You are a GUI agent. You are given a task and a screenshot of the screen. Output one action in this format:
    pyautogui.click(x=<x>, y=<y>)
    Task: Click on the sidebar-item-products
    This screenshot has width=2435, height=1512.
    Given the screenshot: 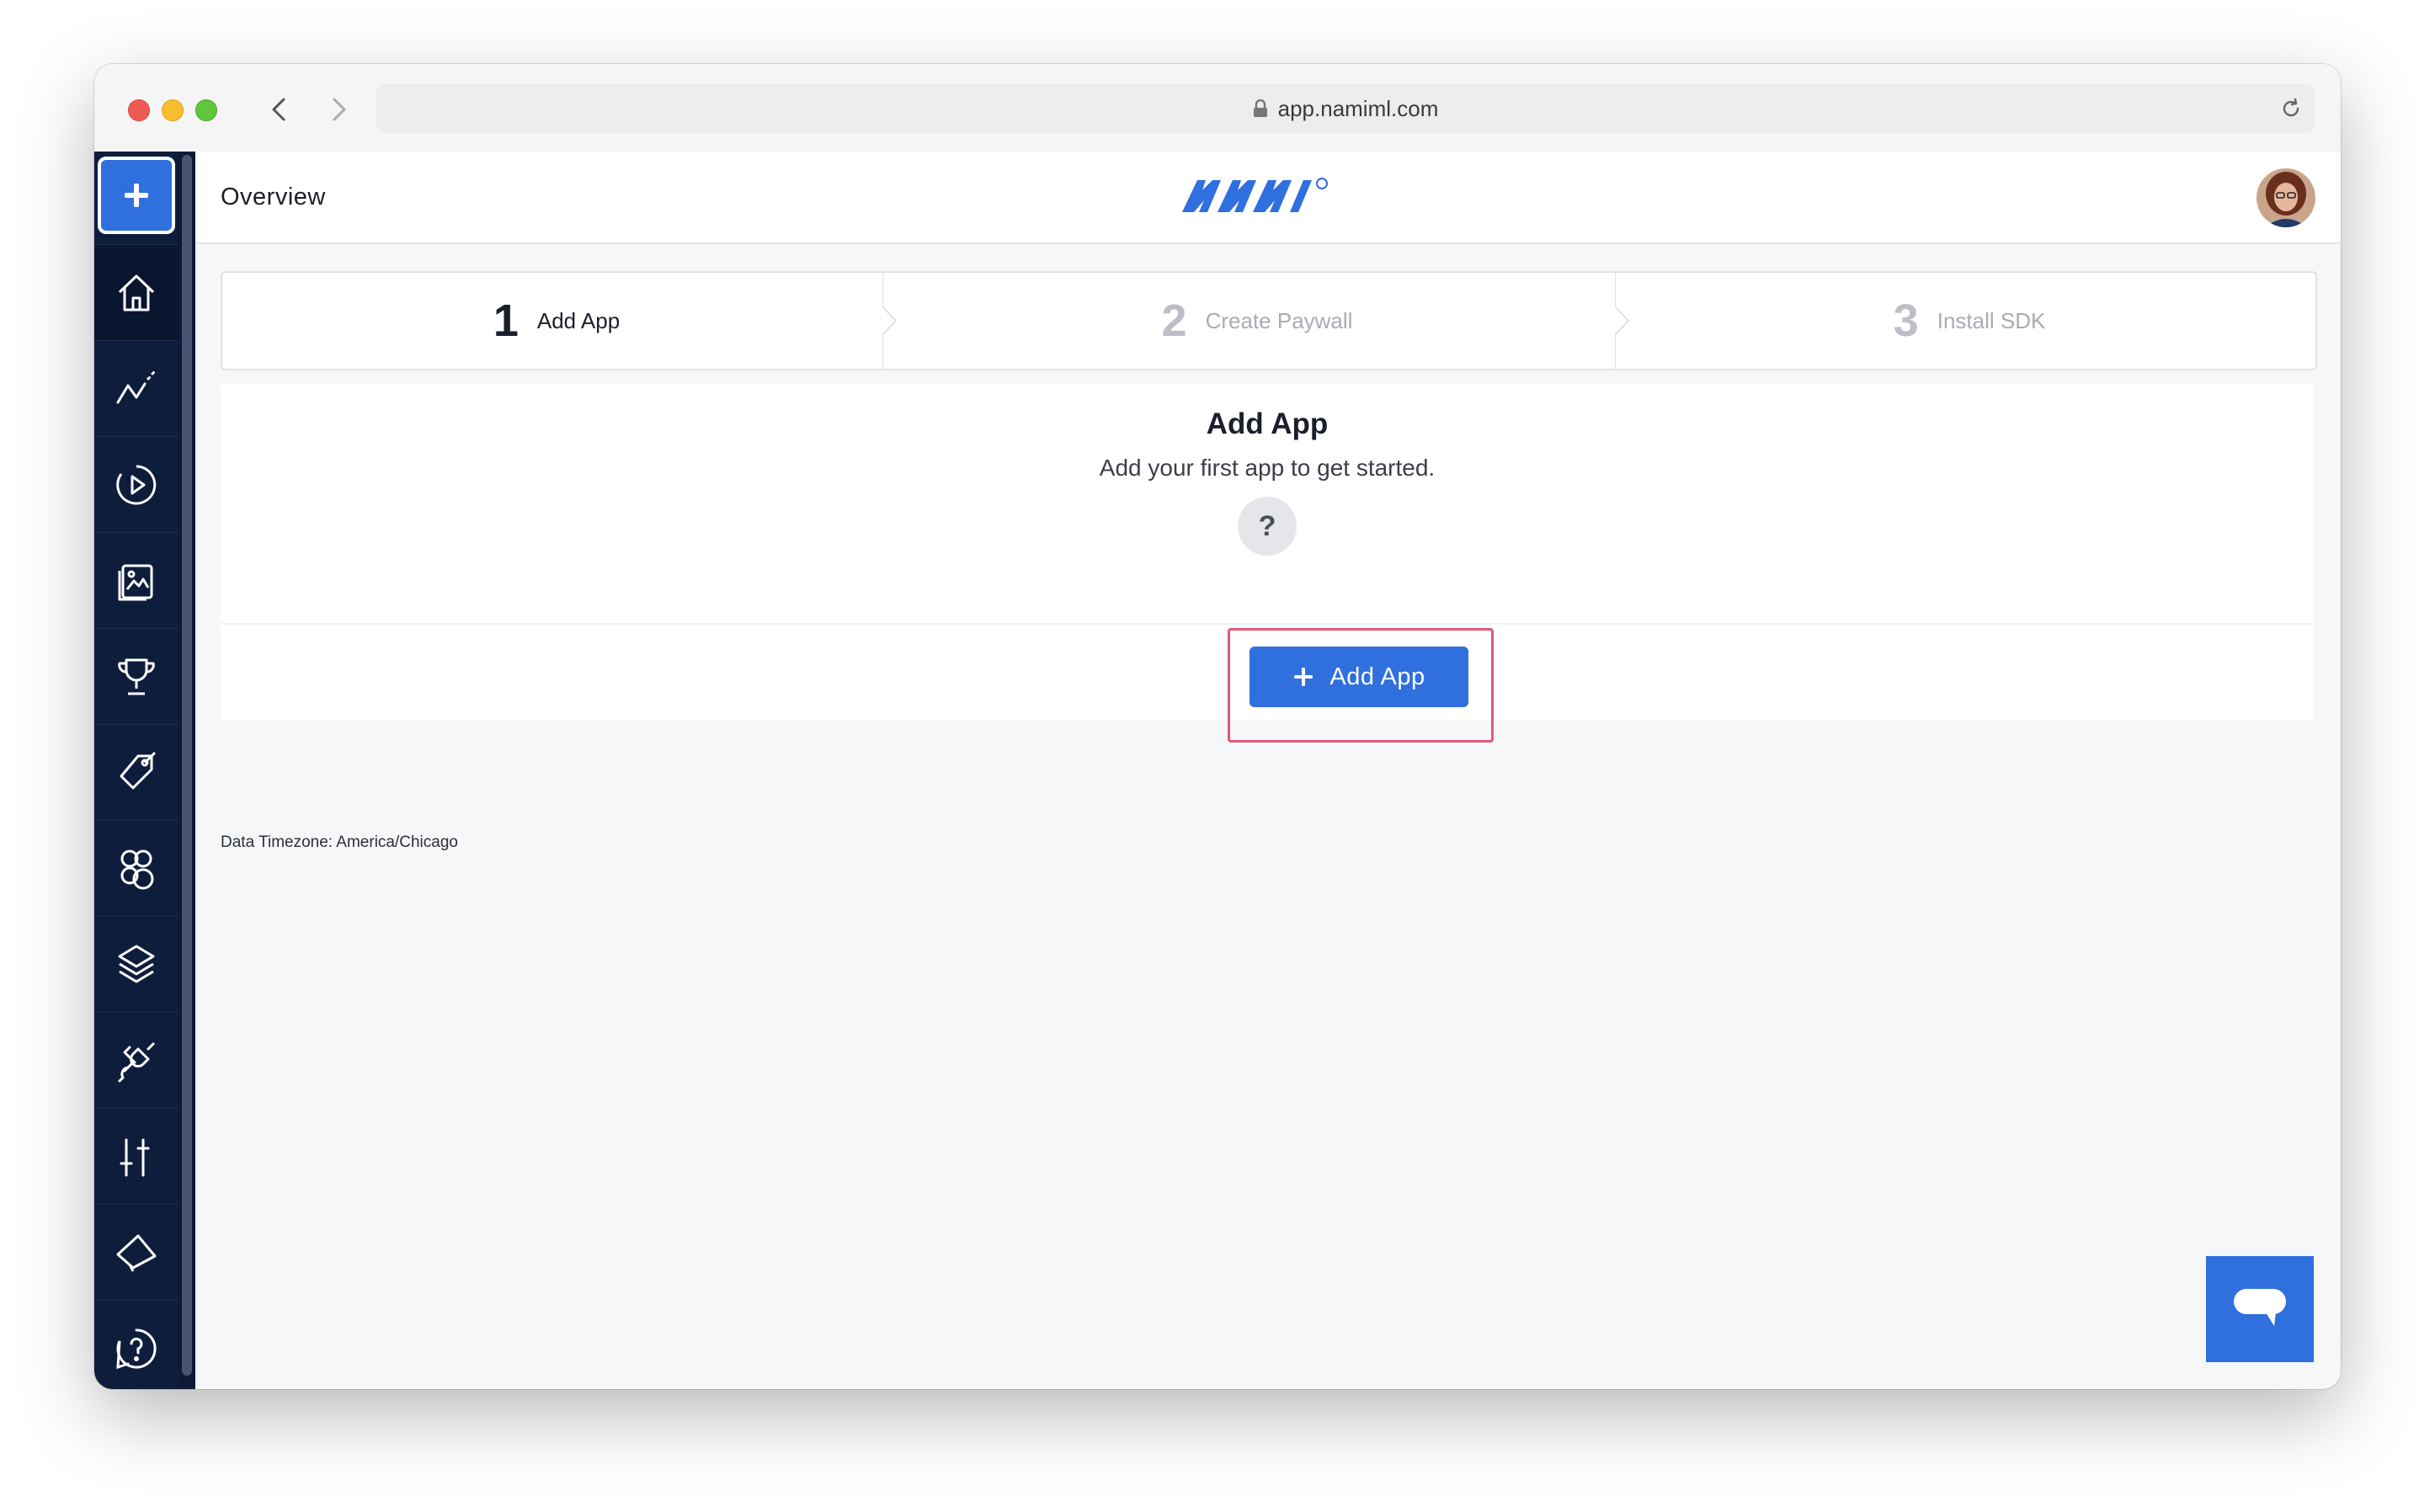 What is the action you would take?
    pyautogui.click(x=136, y=773)
    